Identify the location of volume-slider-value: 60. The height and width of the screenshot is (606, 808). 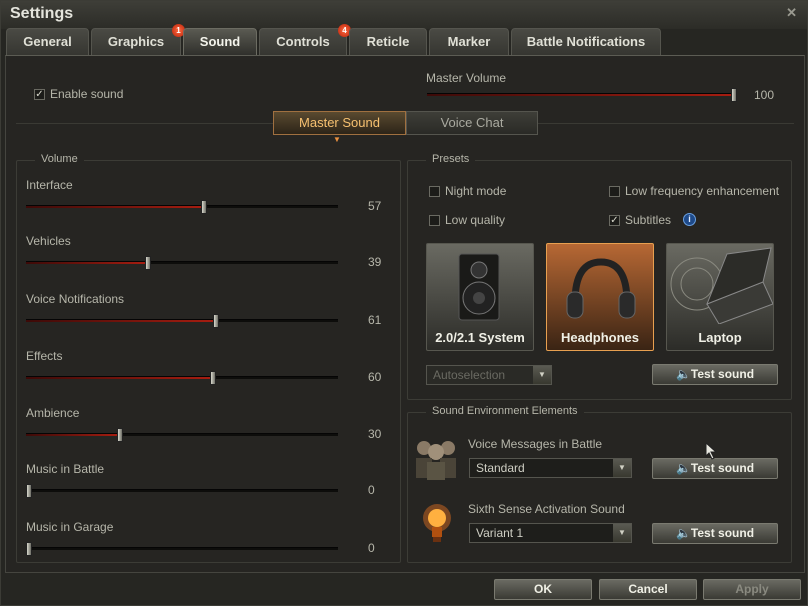
(375, 377).